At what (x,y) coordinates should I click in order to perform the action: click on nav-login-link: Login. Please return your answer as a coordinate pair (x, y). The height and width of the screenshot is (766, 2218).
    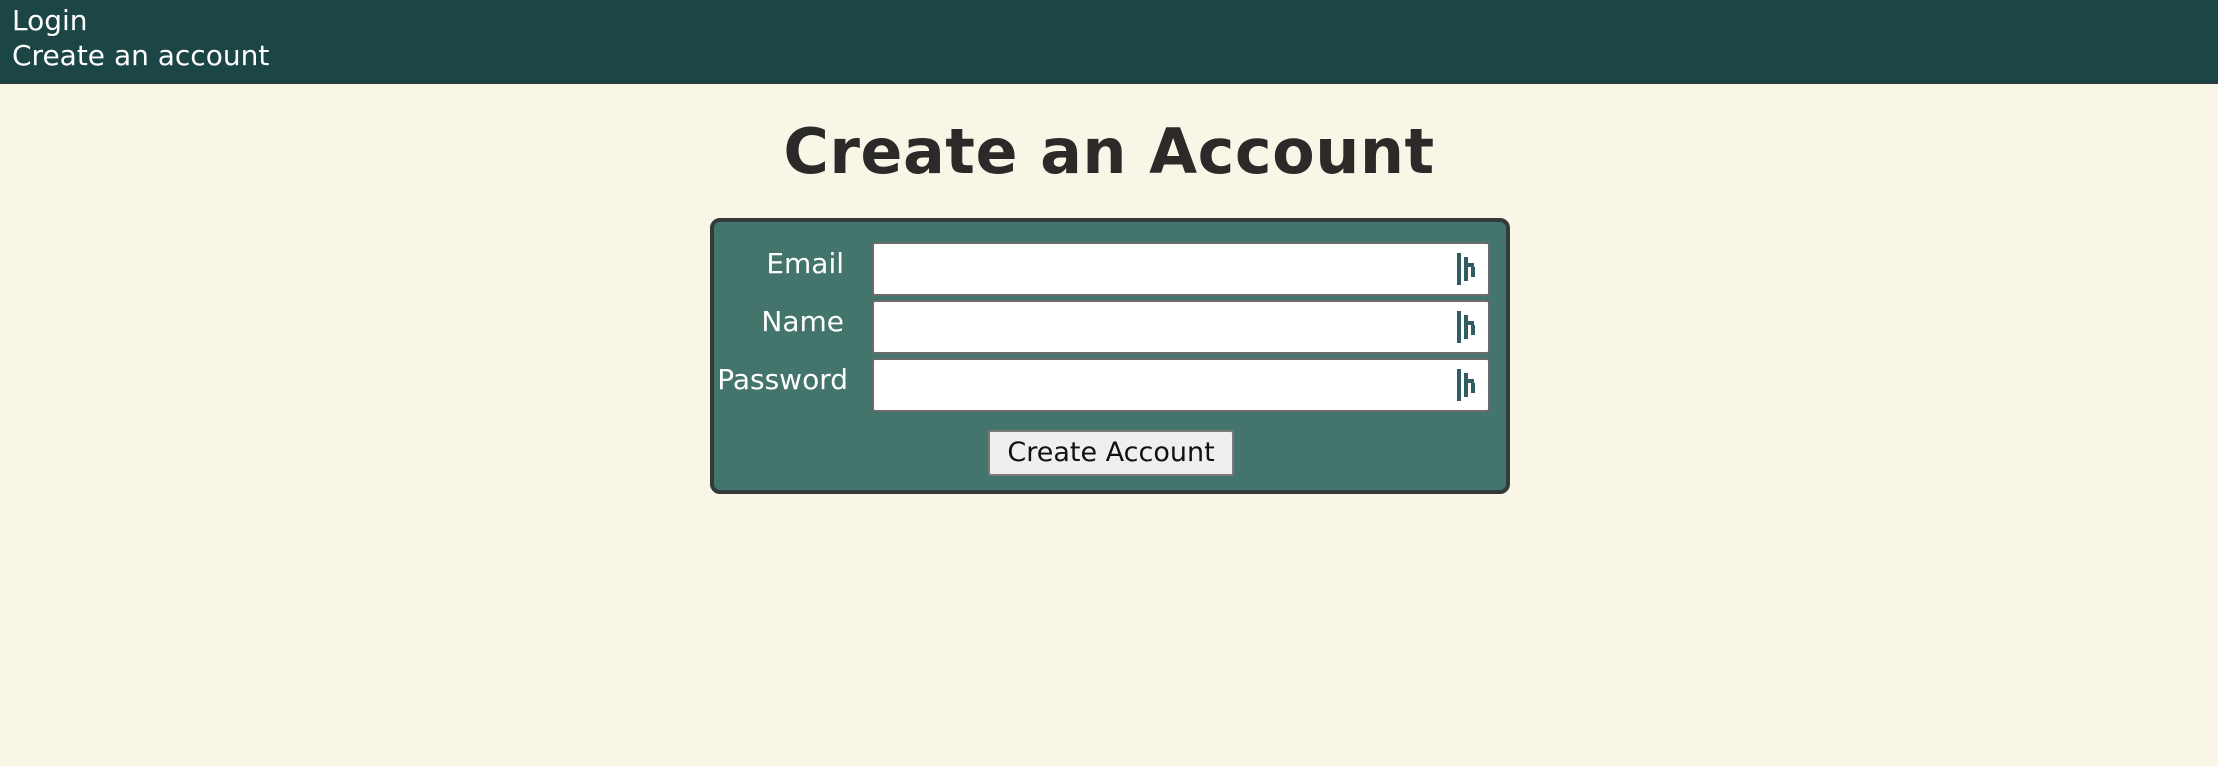
    Looking at the image, I should click on (50, 21).